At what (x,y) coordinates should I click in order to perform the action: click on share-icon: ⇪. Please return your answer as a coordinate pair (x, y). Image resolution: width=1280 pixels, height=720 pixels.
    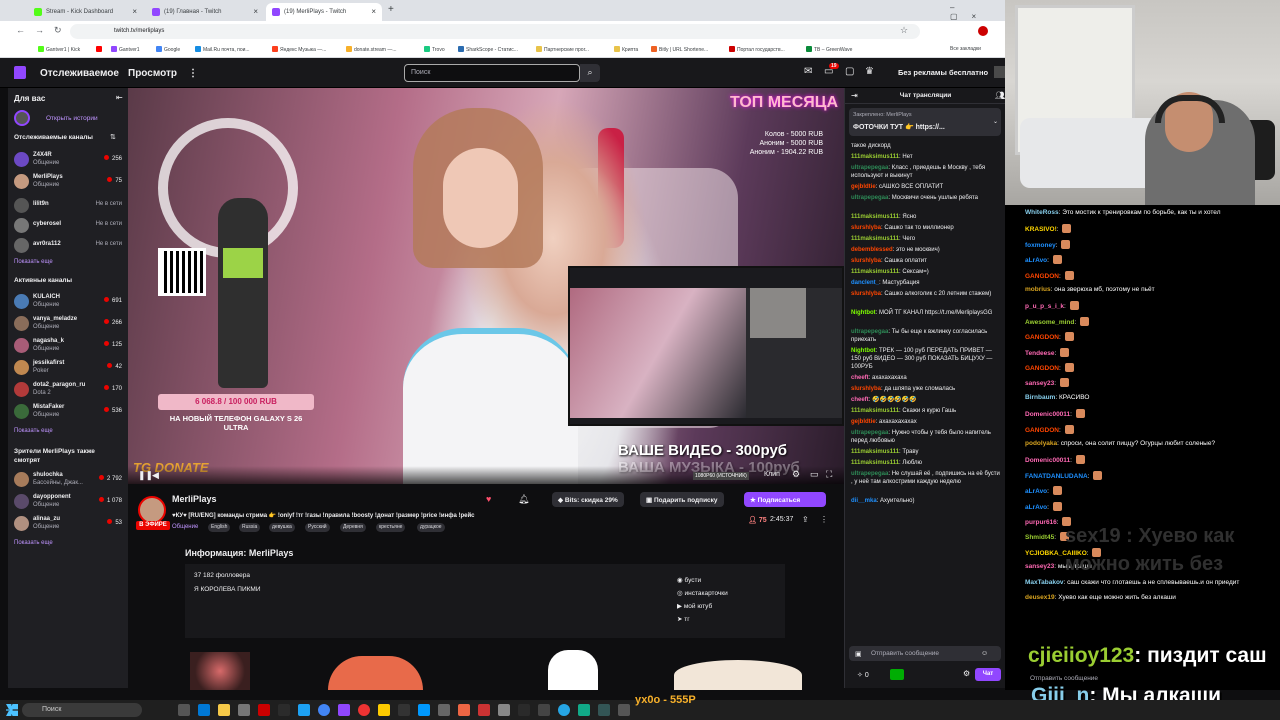
    Looking at the image, I should click on (805, 519).